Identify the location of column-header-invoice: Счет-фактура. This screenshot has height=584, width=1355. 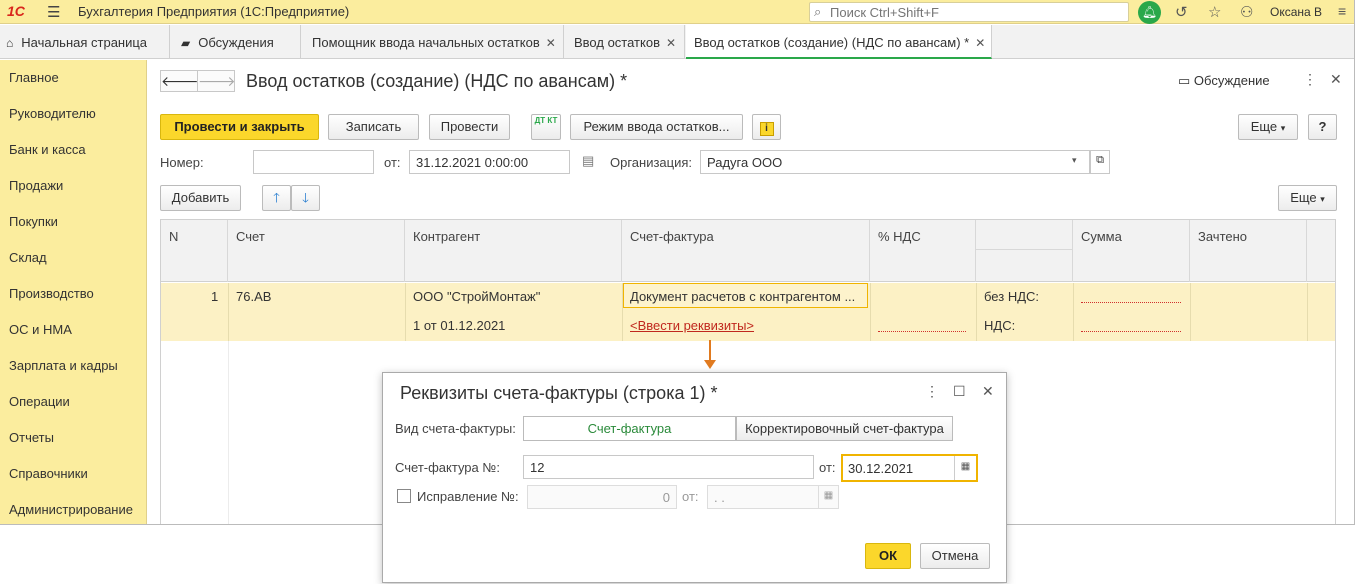
(746, 251).